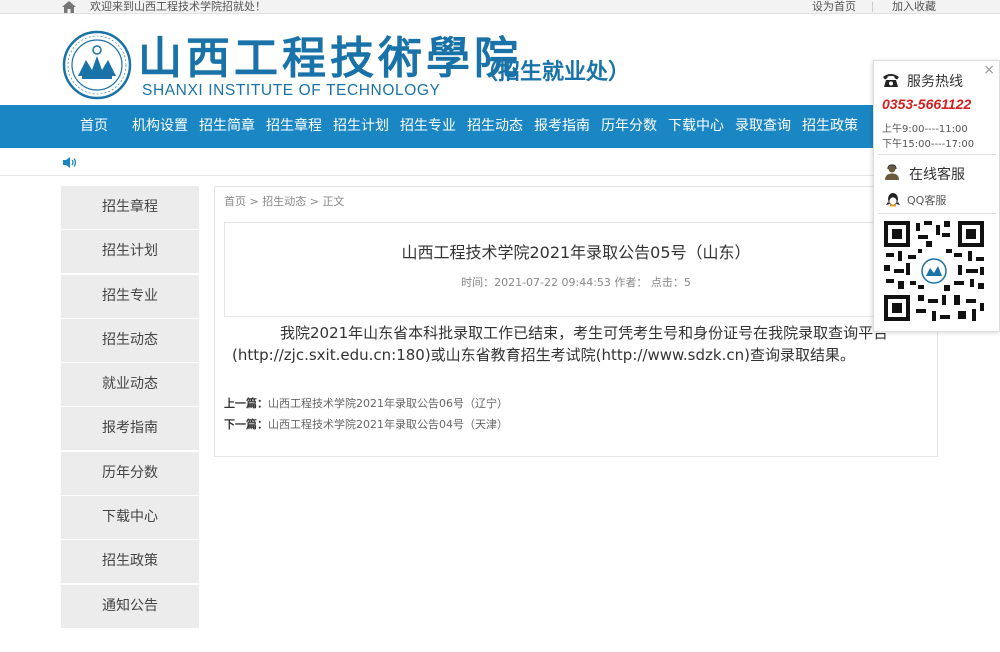 This screenshot has height=652, width=1000. Describe the element at coordinates (629, 126) in the screenshot. I see `nav-item-scores: 历年分数` at that location.